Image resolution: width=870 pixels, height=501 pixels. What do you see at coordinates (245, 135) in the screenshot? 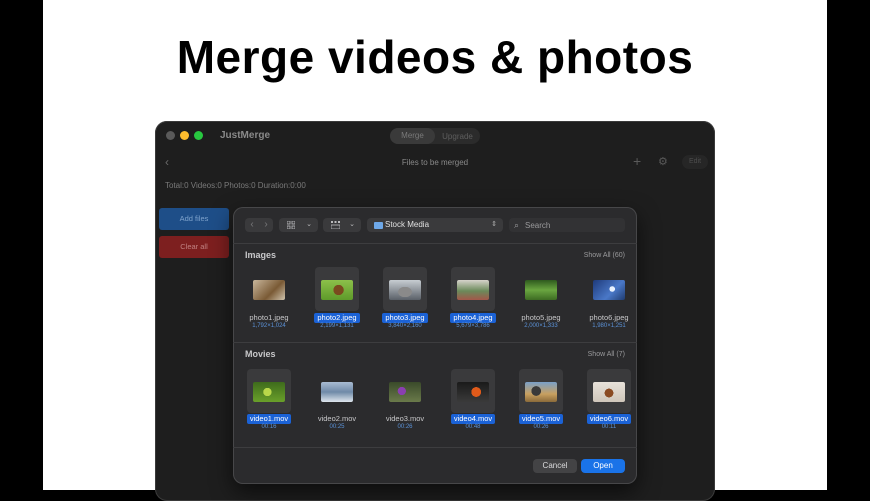
I see `app-title: JustMerge` at bounding box center [245, 135].